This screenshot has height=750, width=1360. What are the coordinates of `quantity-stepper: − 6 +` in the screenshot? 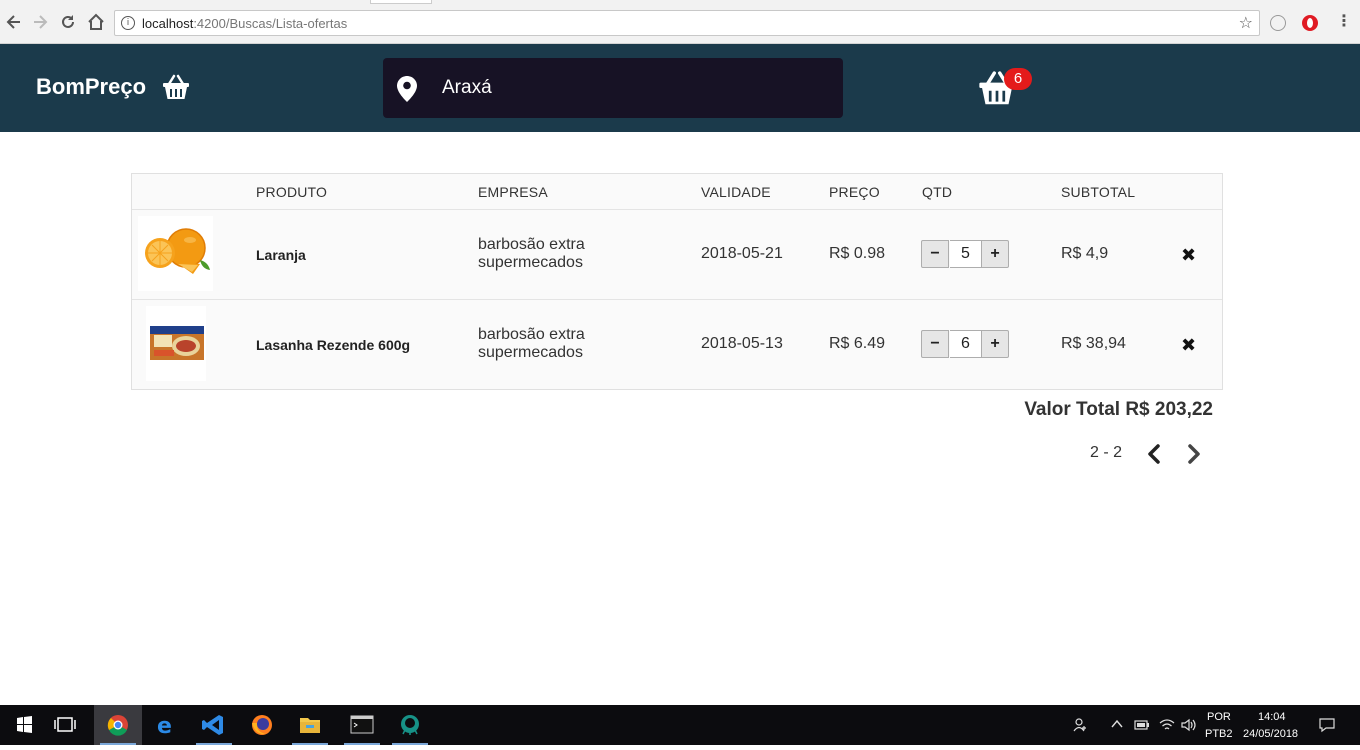 It's located at (966, 344).